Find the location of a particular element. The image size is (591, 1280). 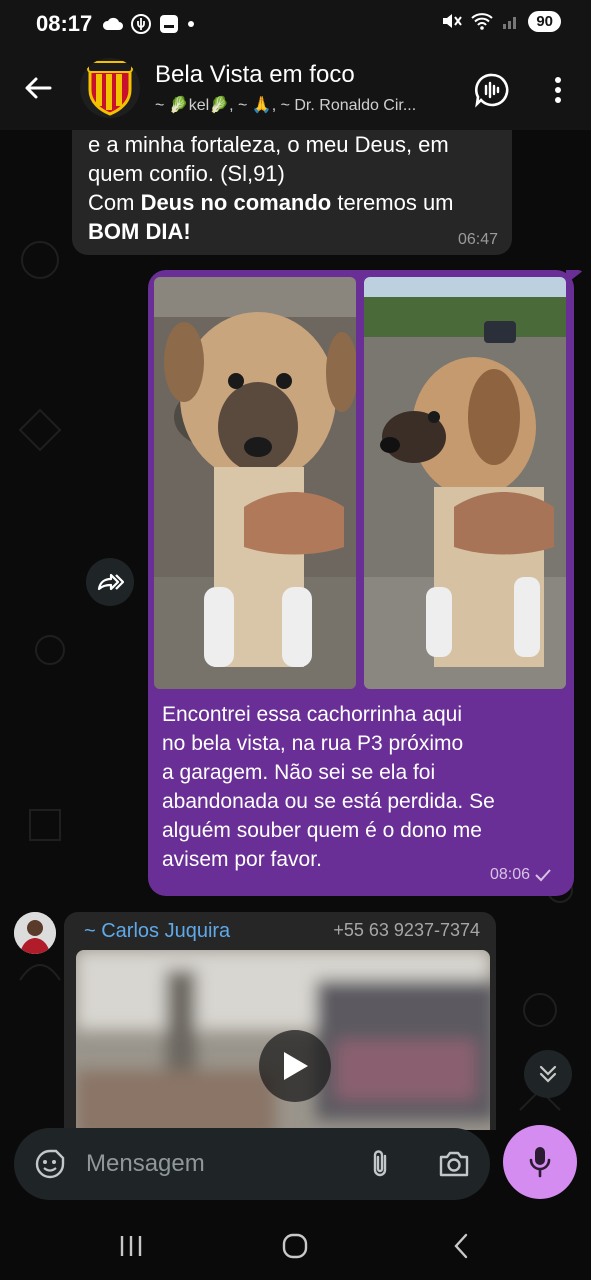

message-input-bar is located at coordinates (252, 1164).